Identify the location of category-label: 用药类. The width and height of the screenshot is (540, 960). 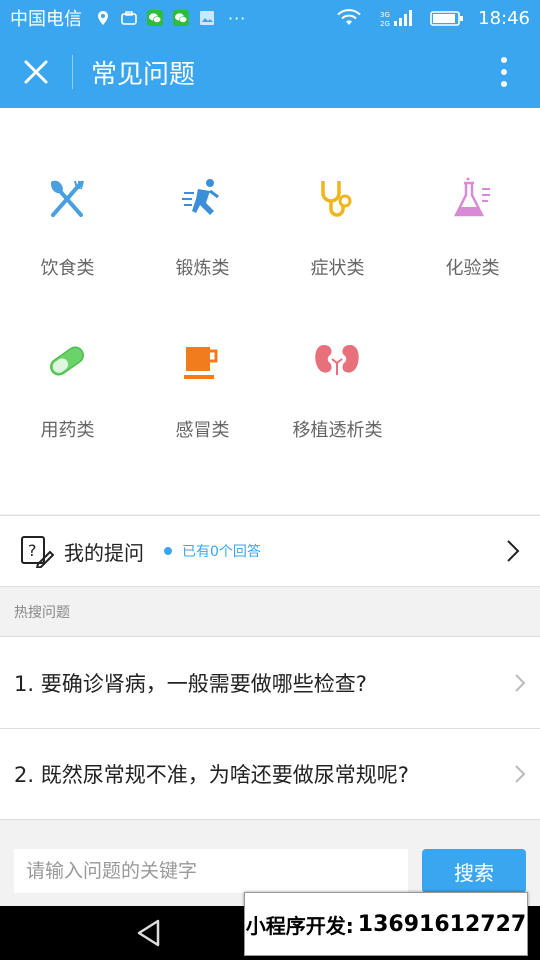
(67, 430).